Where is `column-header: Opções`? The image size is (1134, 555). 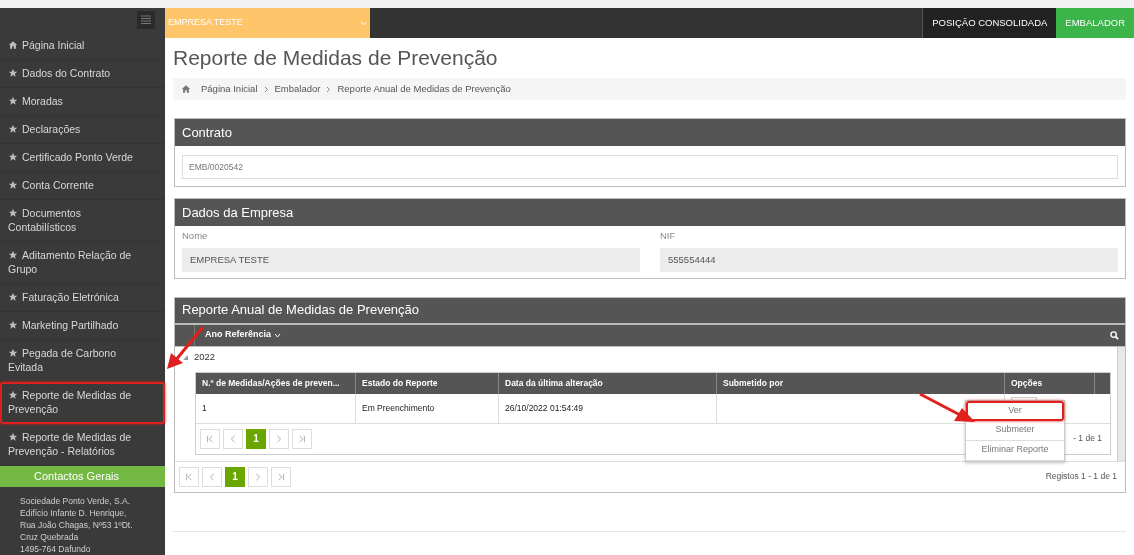
column-header: Opções is located at coordinates (1050, 383).